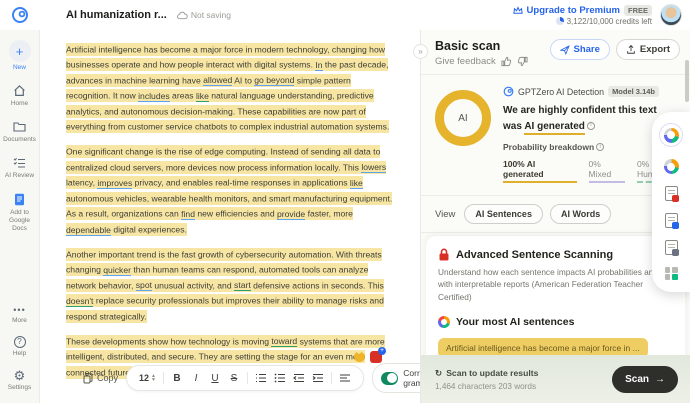 The width and height of the screenshot is (690, 403). What do you see at coordinates (378, 355) in the screenshot?
I see `extension-badge-icon` at bounding box center [378, 355].